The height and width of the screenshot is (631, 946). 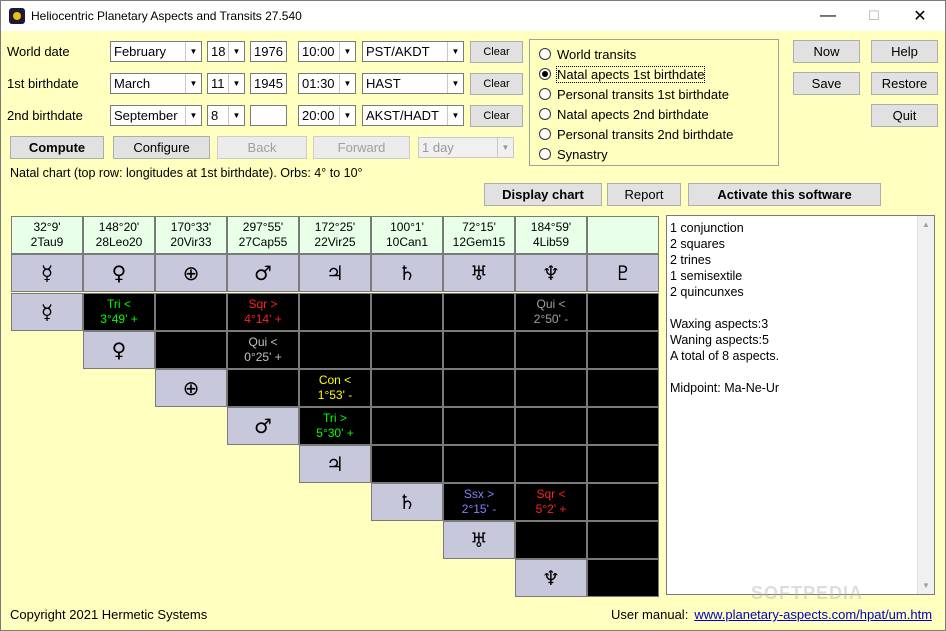 I want to click on help-button: Help, so click(x=904, y=51).